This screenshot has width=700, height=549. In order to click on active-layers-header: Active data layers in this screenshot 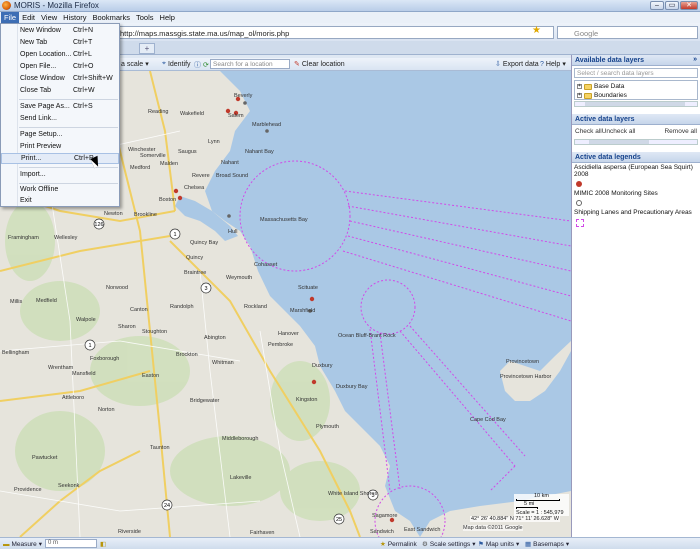, I will do `click(636, 119)`.